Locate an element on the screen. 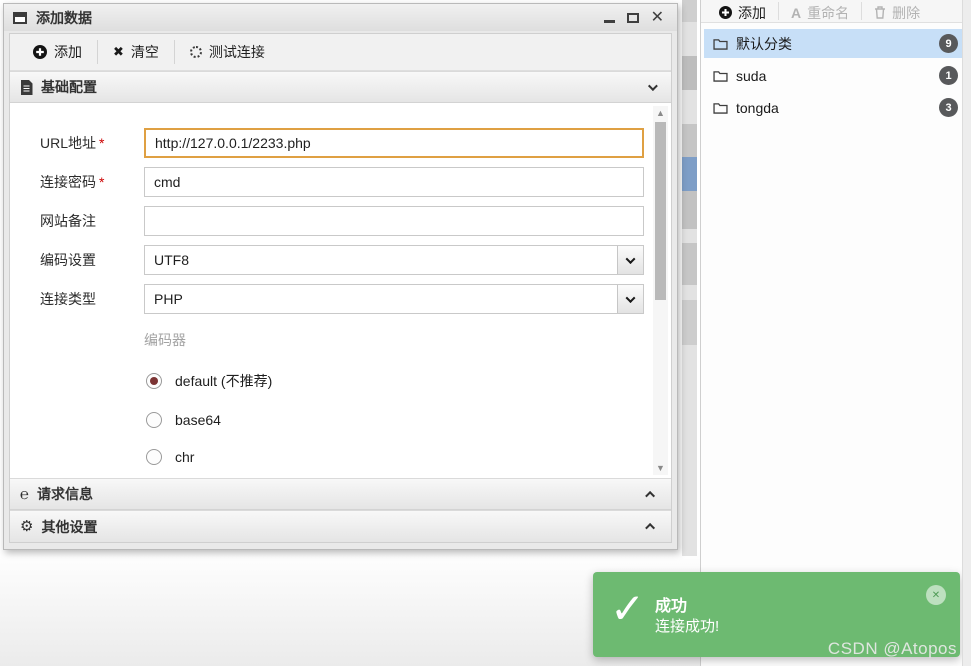 This screenshot has height=666, width=971. minimize-button is located at coordinates (609, 21).